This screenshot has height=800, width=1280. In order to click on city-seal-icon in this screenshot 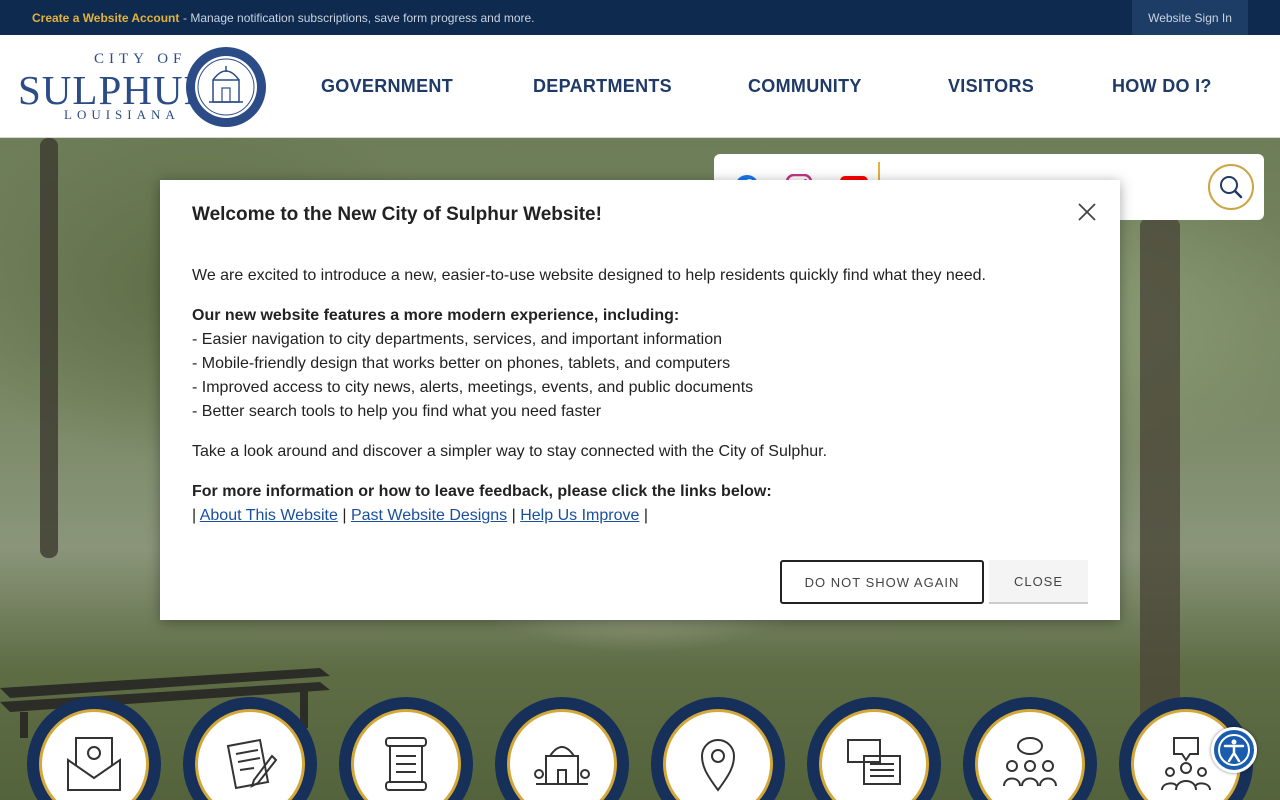, I will do `click(226, 87)`.